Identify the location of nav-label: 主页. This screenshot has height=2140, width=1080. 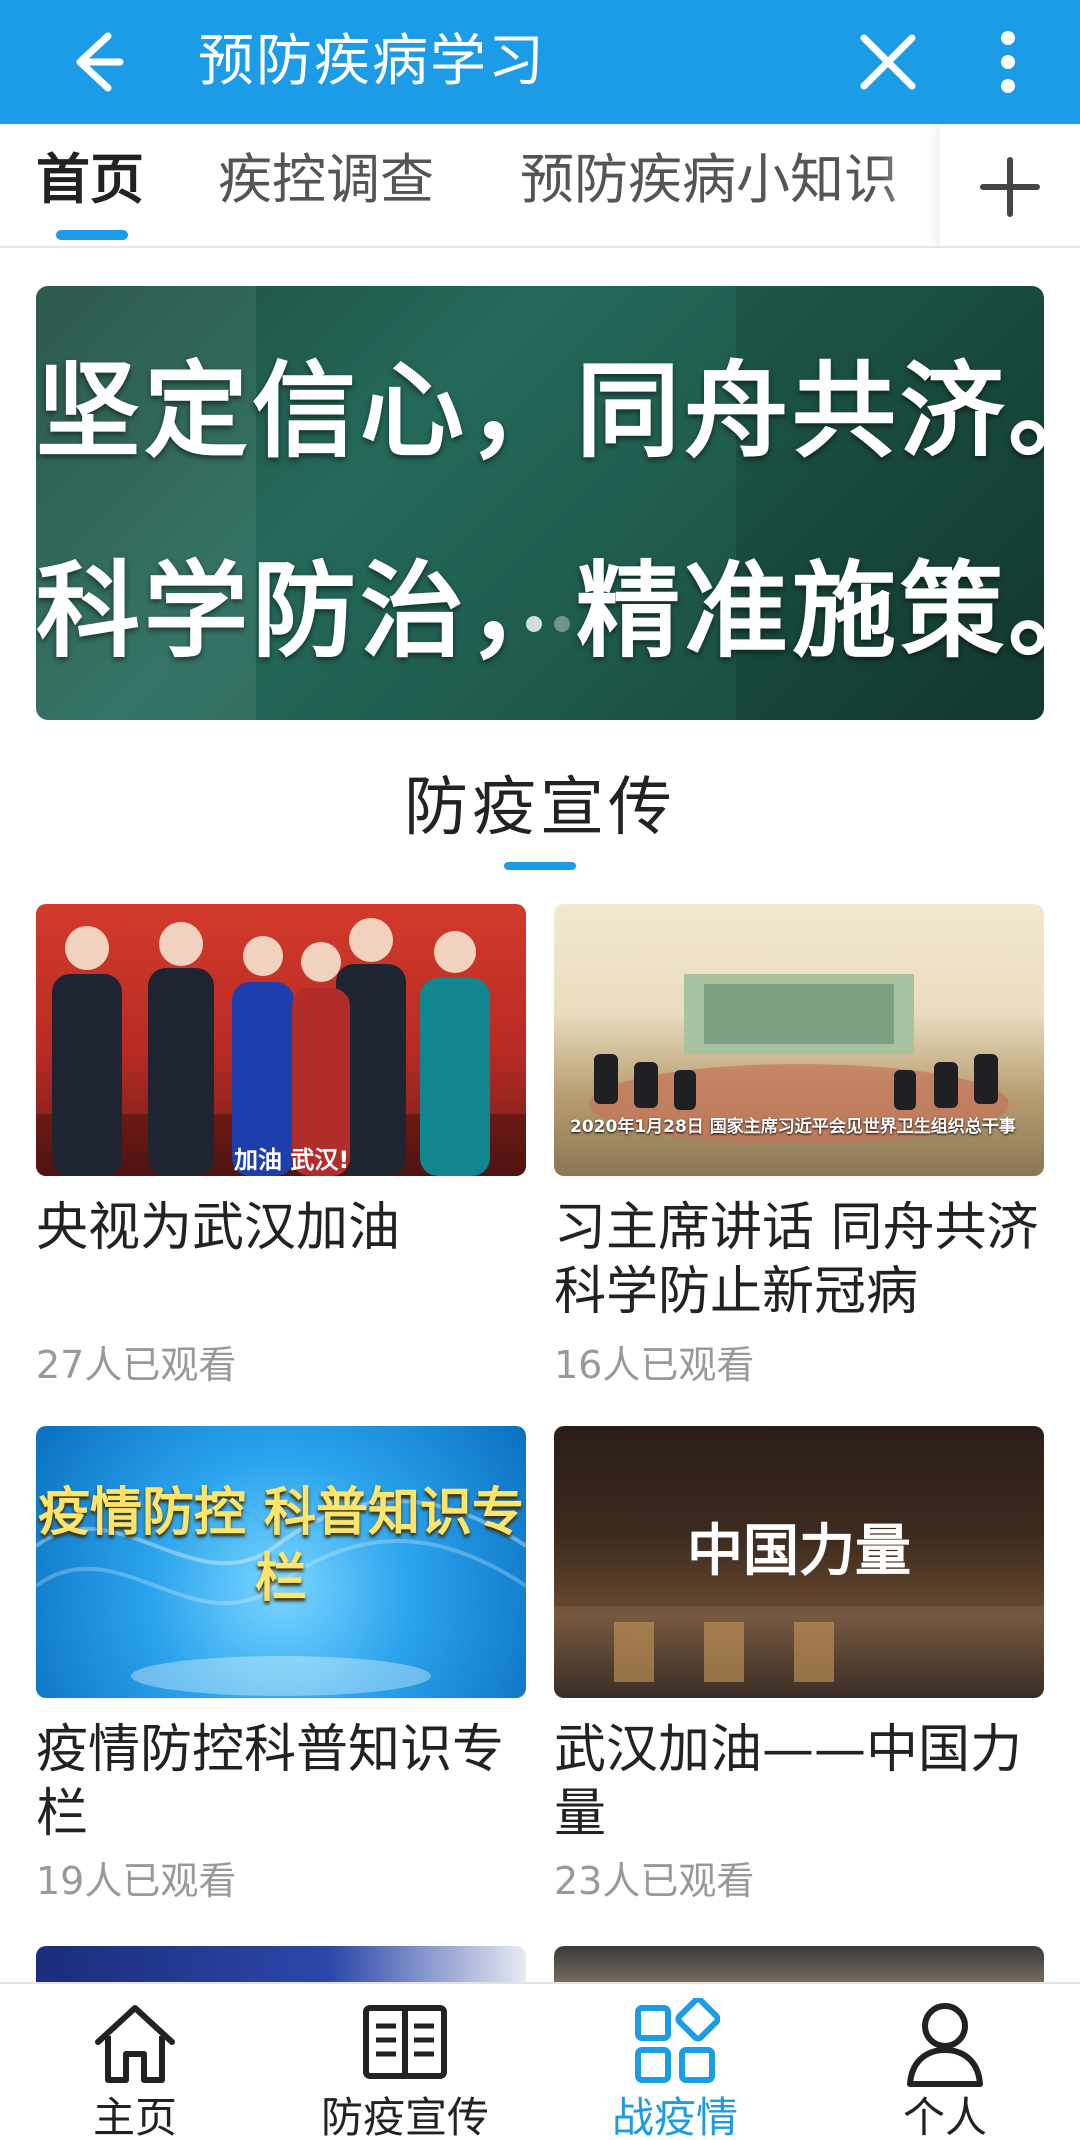
(134, 2116).